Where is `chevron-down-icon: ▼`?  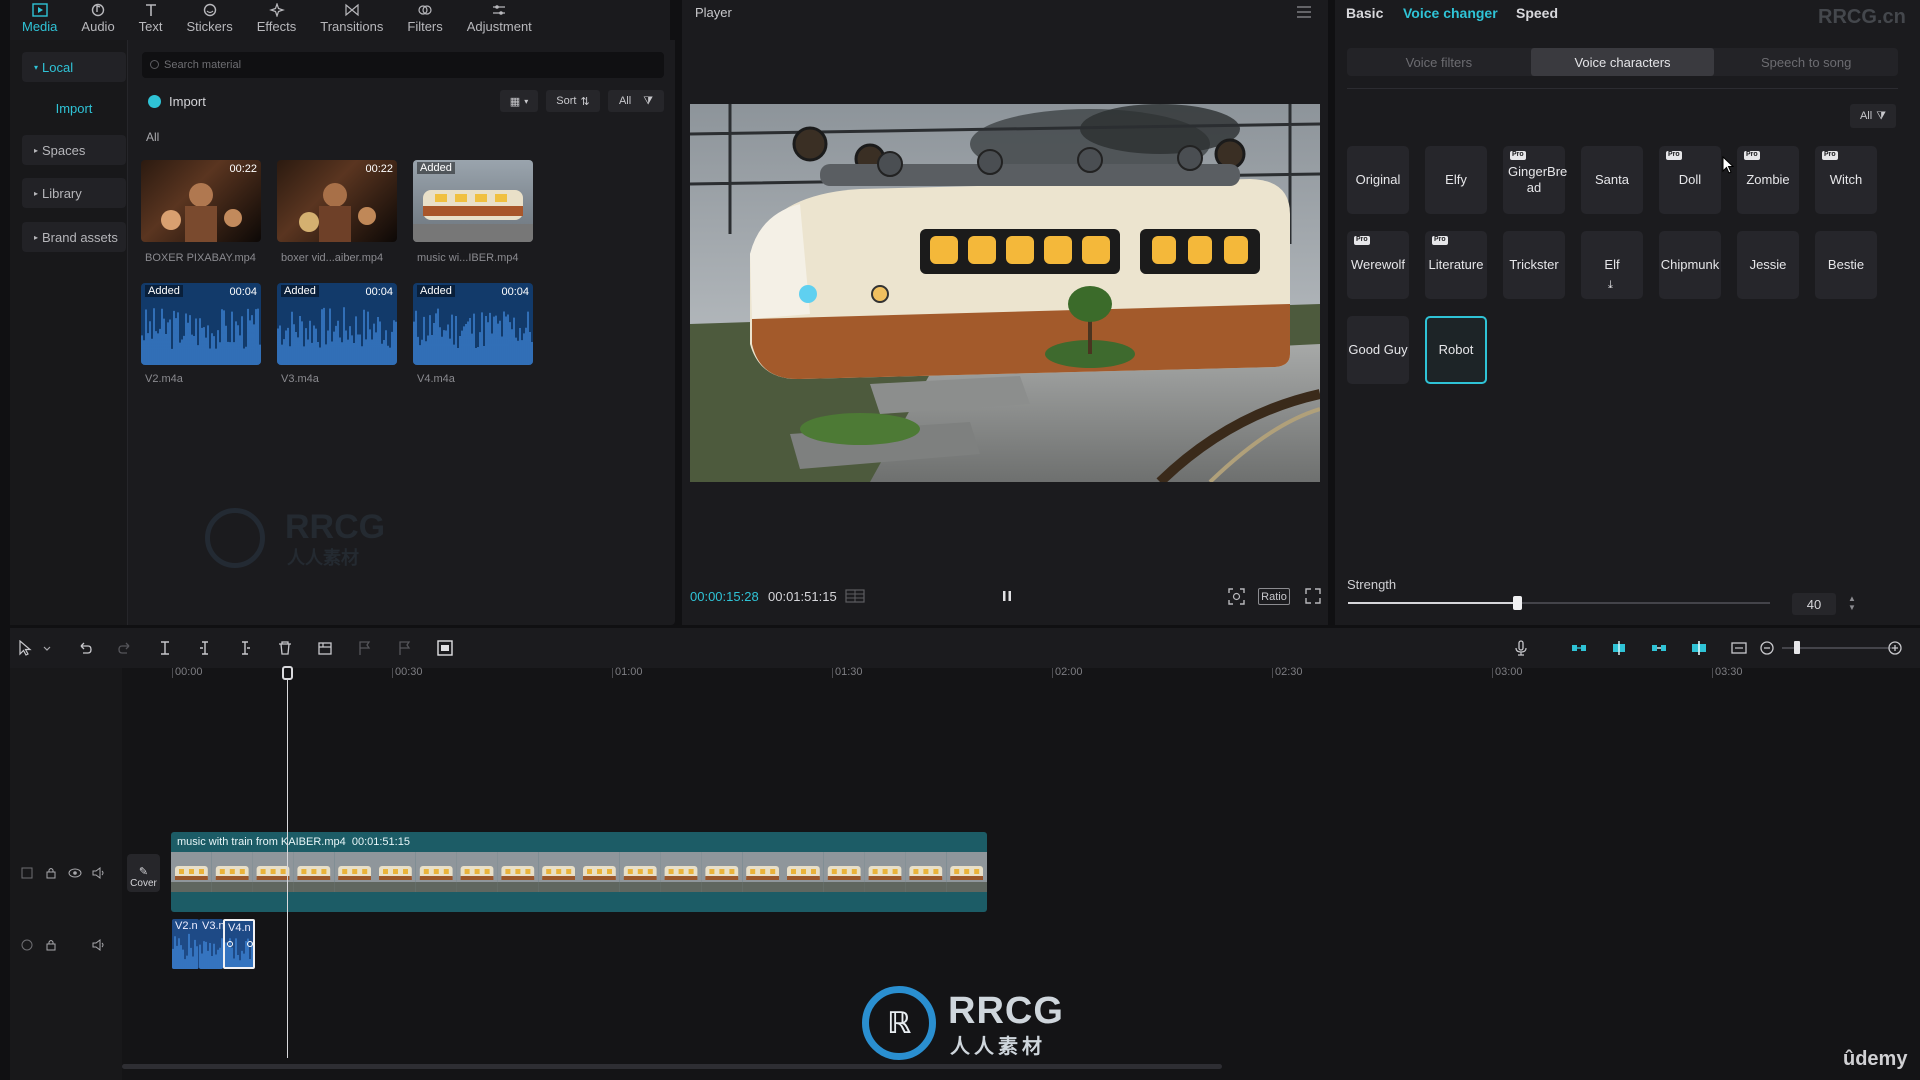 chevron-down-icon: ▼ is located at coordinates (1852, 607).